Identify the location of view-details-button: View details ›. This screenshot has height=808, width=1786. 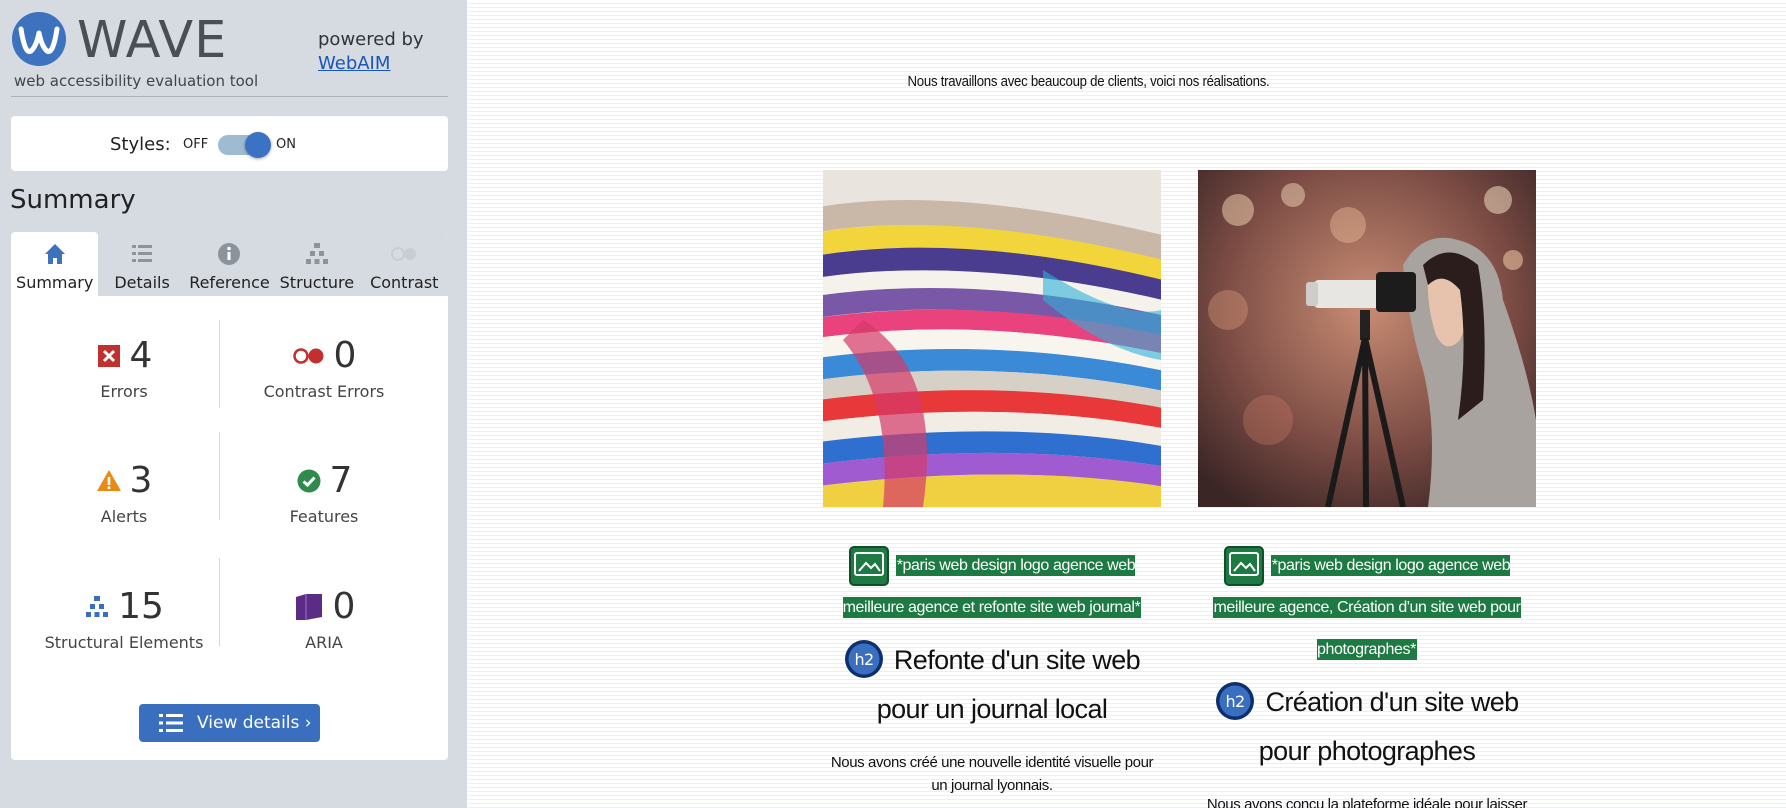
(229, 723).